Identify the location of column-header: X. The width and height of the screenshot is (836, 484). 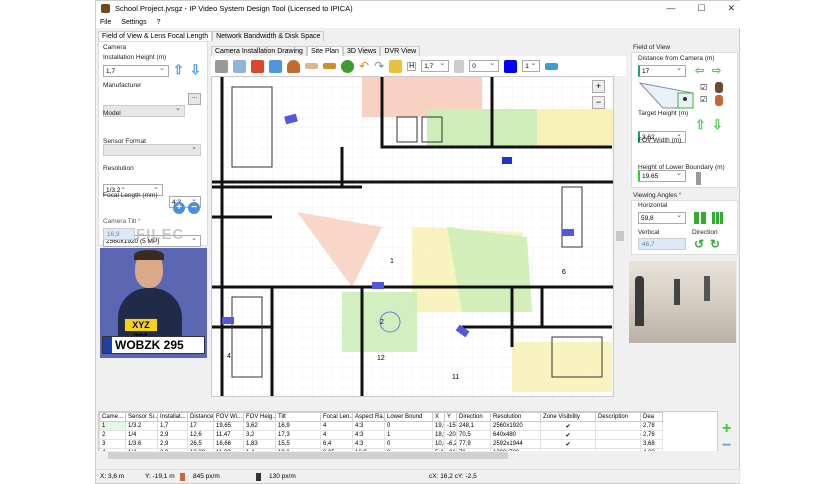
(438, 417).